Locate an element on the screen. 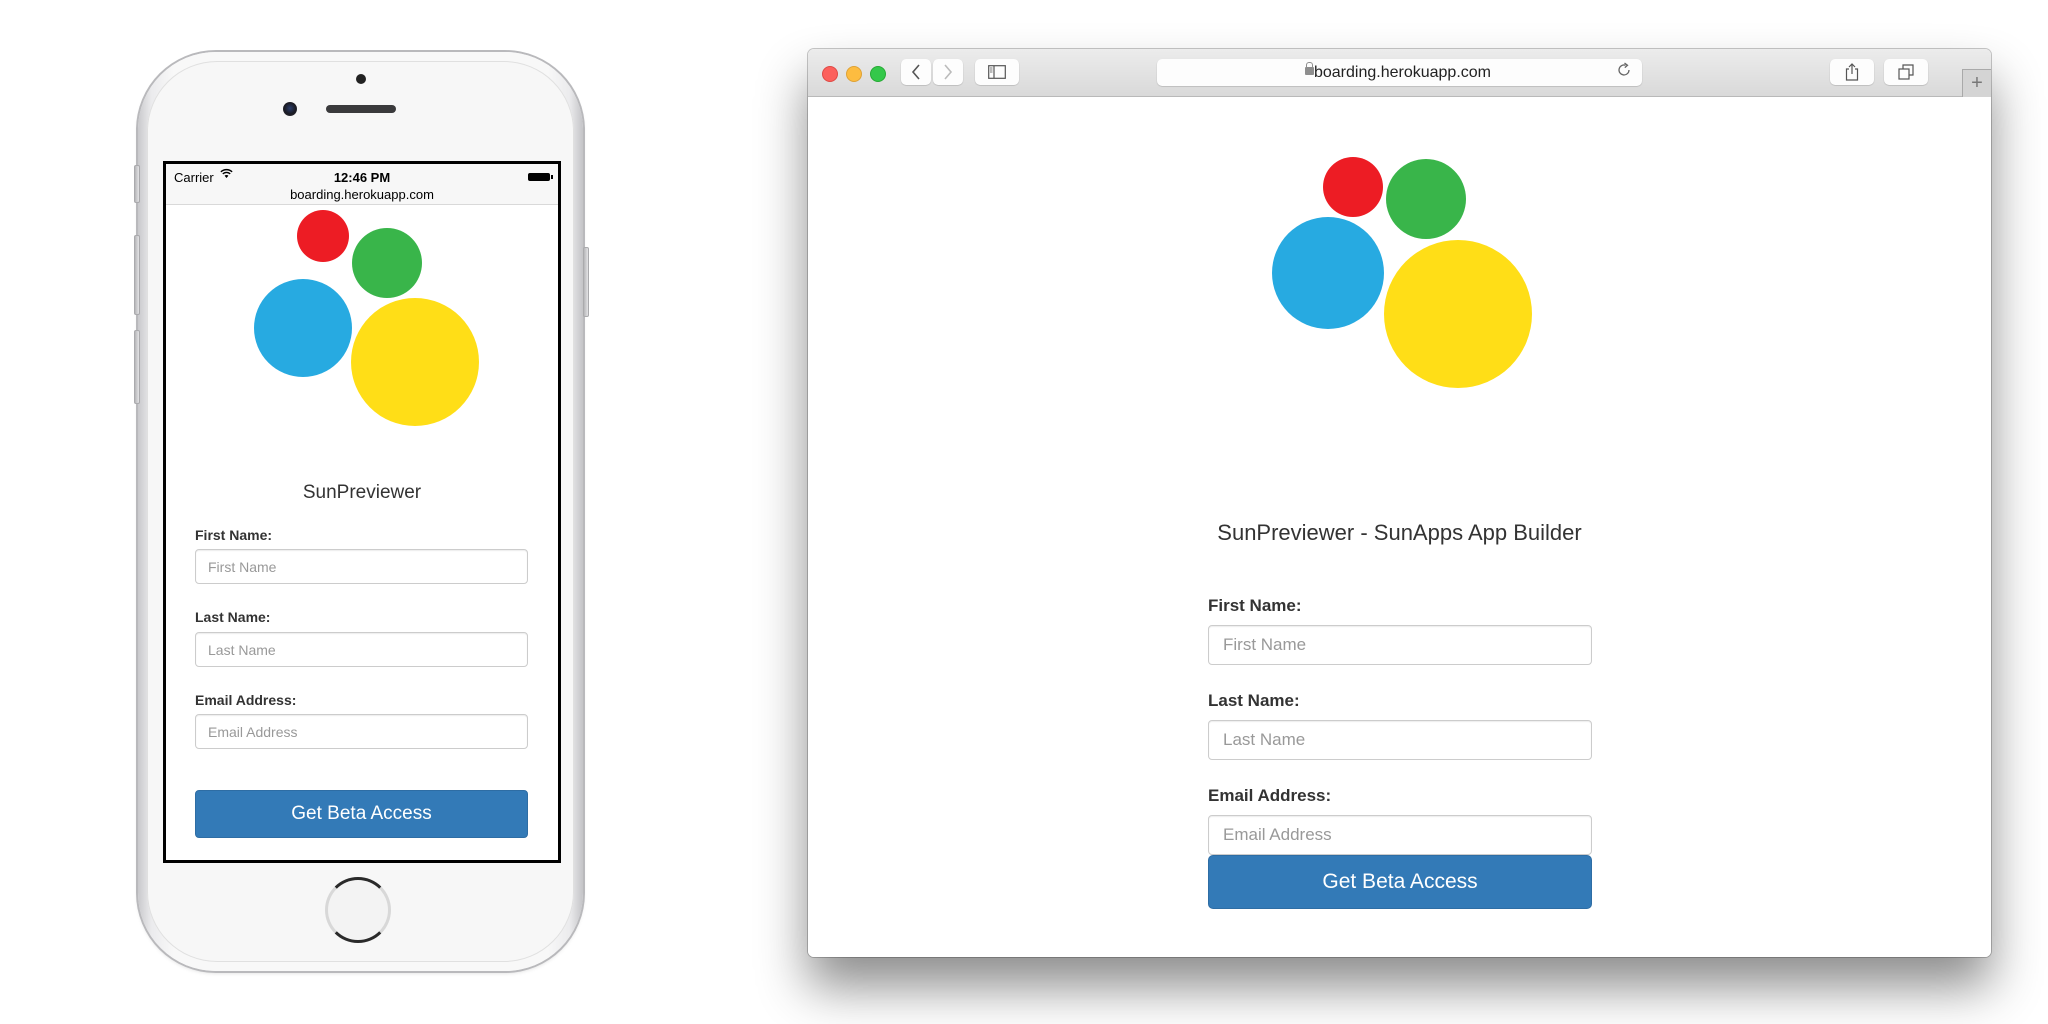 This screenshot has width=2048, height=1024. desktop-page-title: SunPreviewer - SunApps App Builder is located at coordinates (1399, 532).